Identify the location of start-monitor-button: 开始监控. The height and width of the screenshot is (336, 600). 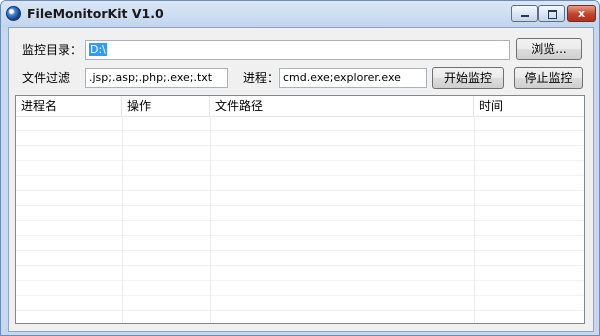
(468, 78).